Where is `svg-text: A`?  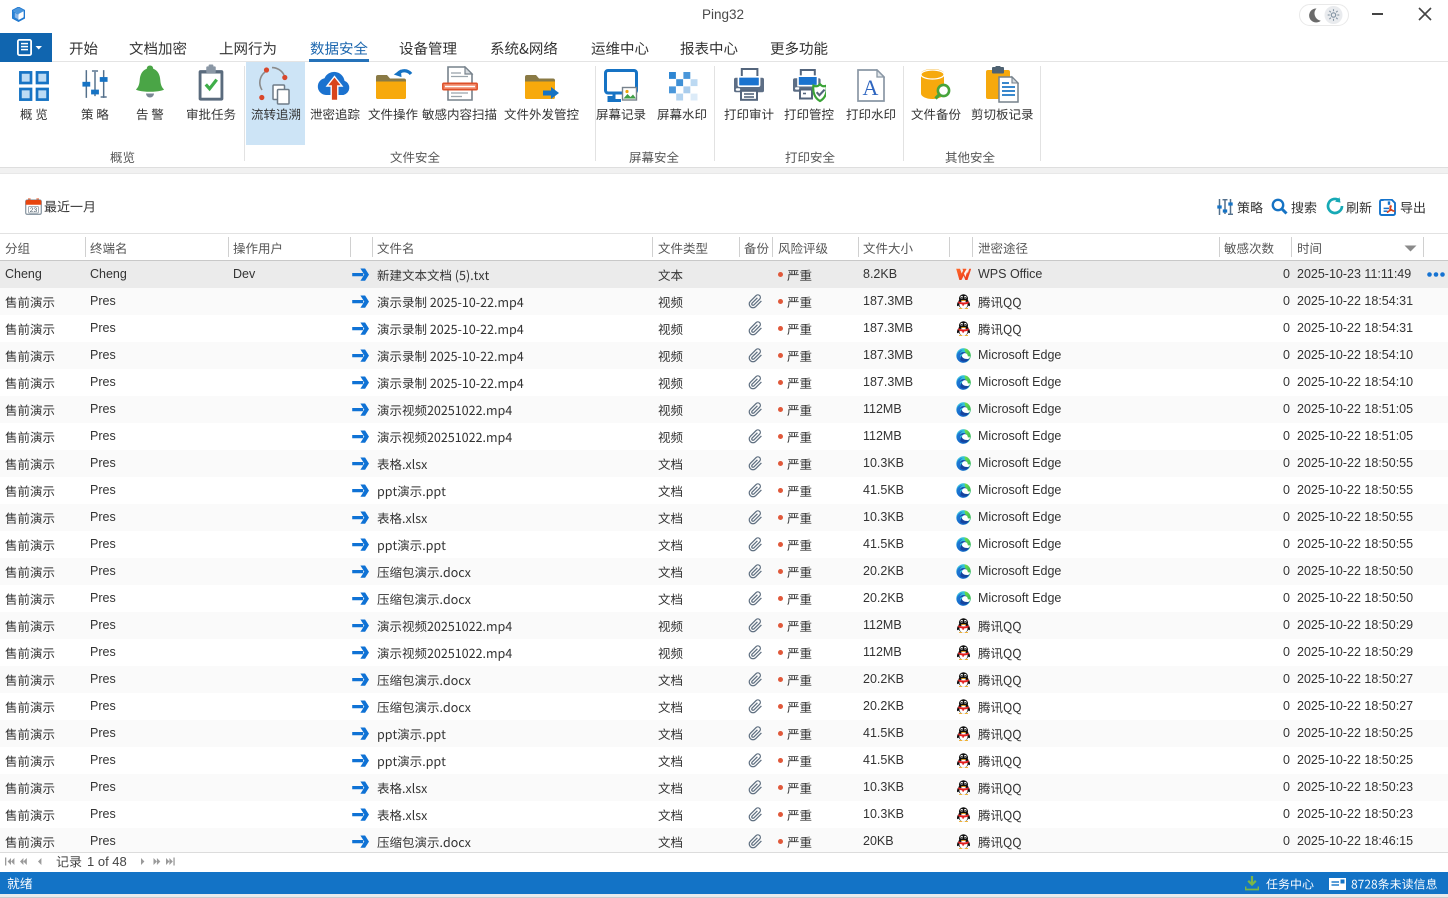 svg-text: A is located at coordinates (871, 87).